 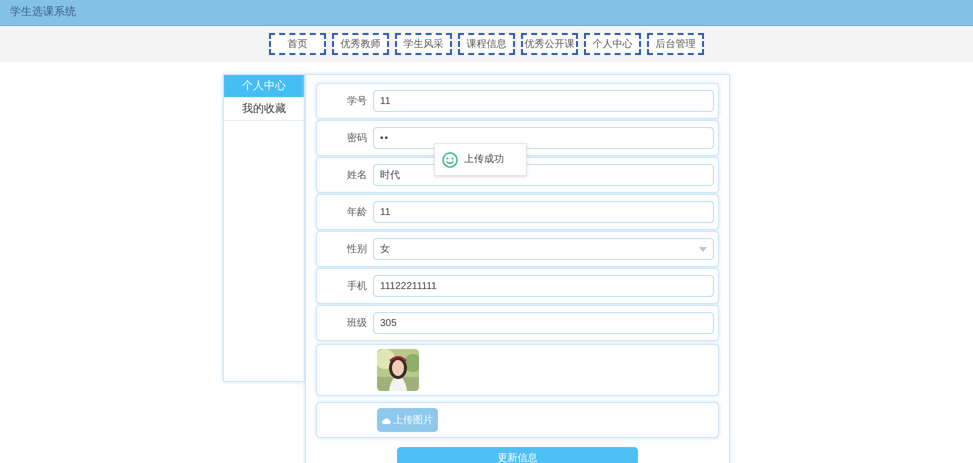 What do you see at coordinates (357, 287) in the screenshot?
I see `field-label: 手机` at bounding box center [357, 287].